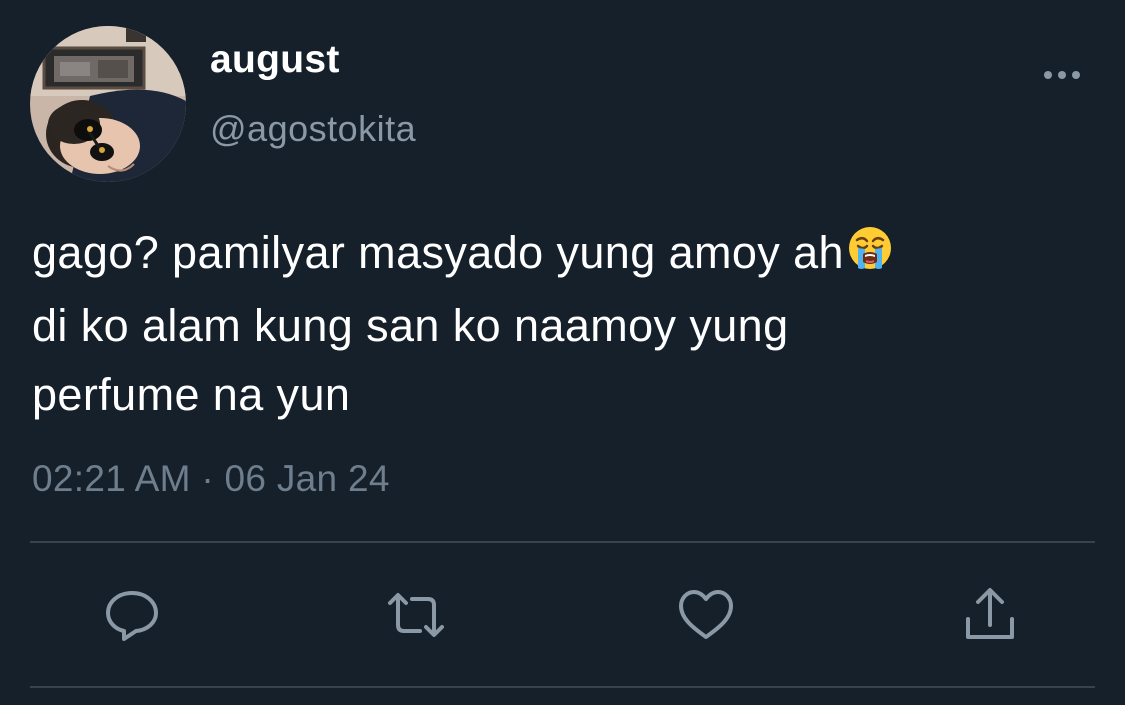  I want to click on tweet-time: 02:21 AM, so click(111, 478).